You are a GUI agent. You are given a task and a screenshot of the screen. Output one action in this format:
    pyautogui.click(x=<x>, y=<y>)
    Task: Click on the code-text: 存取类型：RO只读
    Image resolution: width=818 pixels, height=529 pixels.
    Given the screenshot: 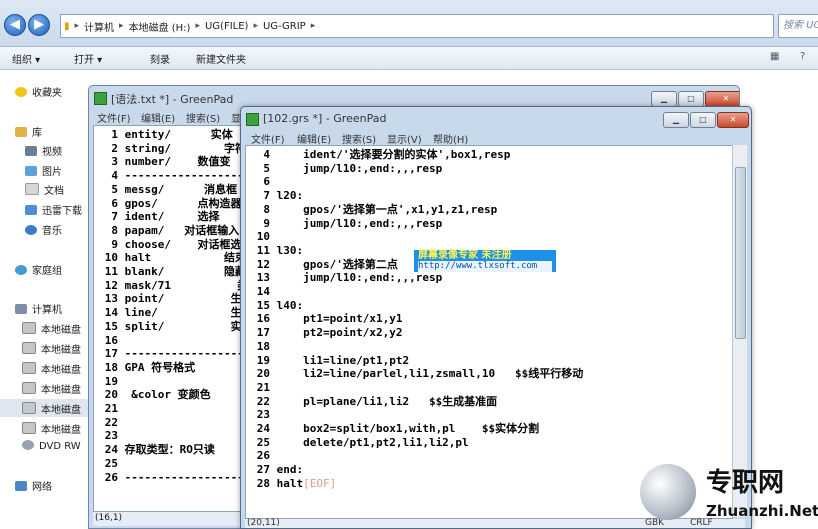 What is the action you would take?
    pyautogui.click(x=166, y=450)
    